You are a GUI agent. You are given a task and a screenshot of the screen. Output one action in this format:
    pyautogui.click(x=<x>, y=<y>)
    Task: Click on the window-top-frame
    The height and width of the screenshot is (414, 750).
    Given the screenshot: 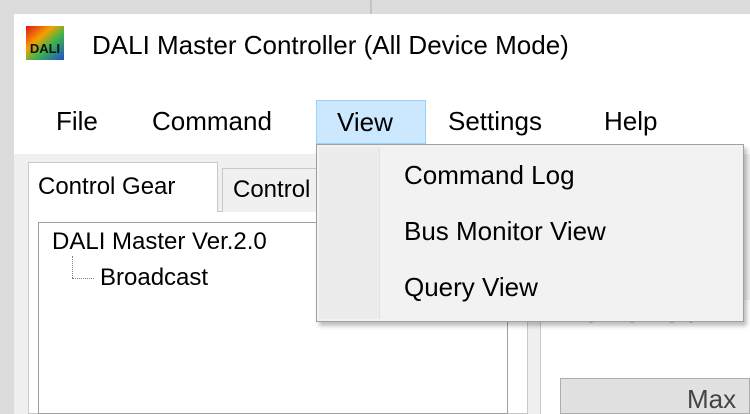 What is the action you would take?
    pyautogui.click(x=375, y=7)
    